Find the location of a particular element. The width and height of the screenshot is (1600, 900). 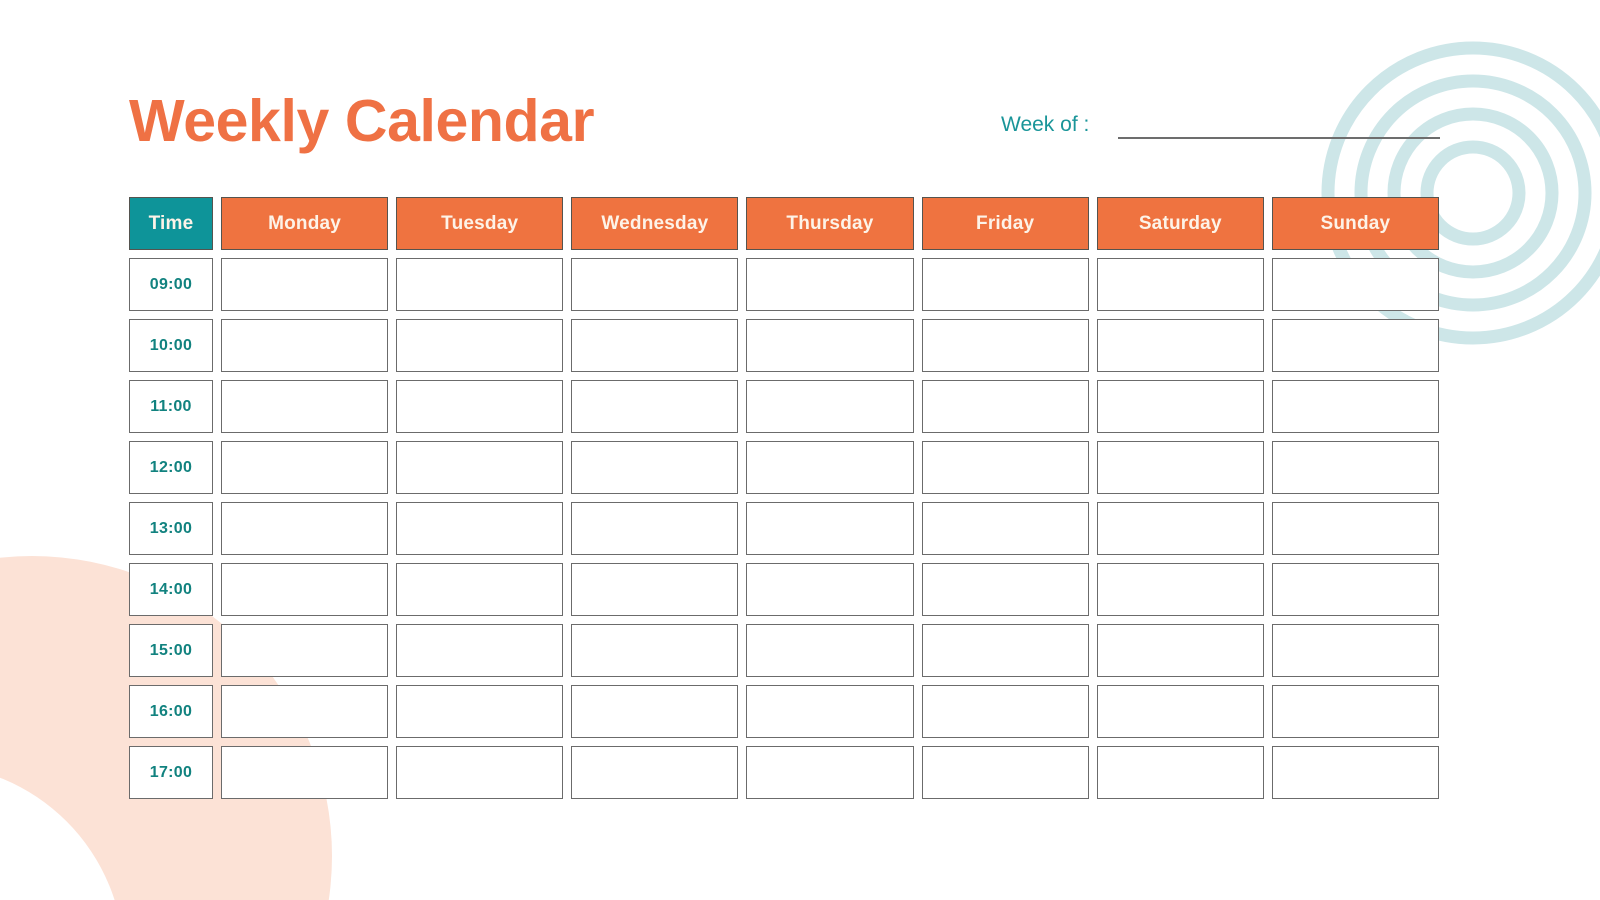

week-of-label: Week of : is located at coordinates (1045, 124).